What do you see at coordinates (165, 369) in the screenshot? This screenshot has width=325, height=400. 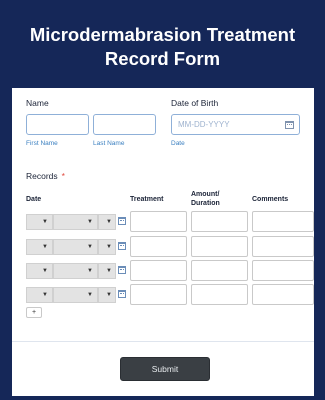 I see `submit-button: Submit` at bounding box center [165, 369].